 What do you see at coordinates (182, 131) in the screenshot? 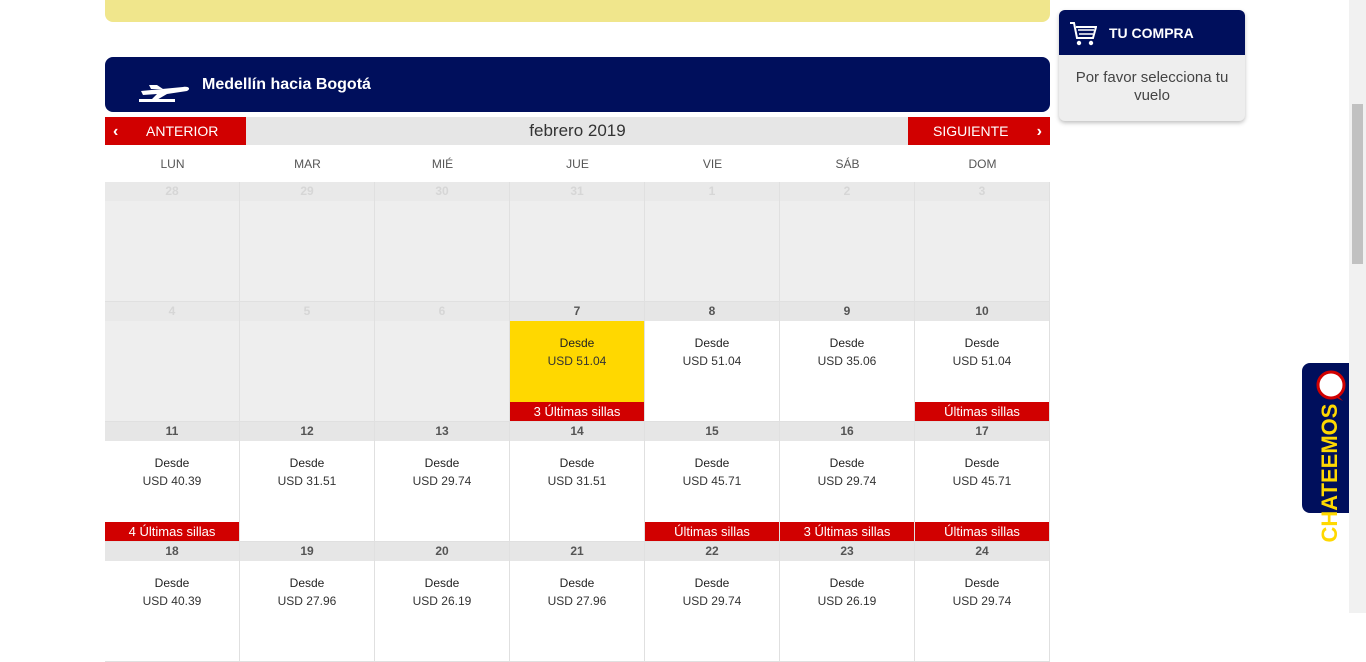
I see `previous-label: ANTERIOR` at bounding box center [182, 131].